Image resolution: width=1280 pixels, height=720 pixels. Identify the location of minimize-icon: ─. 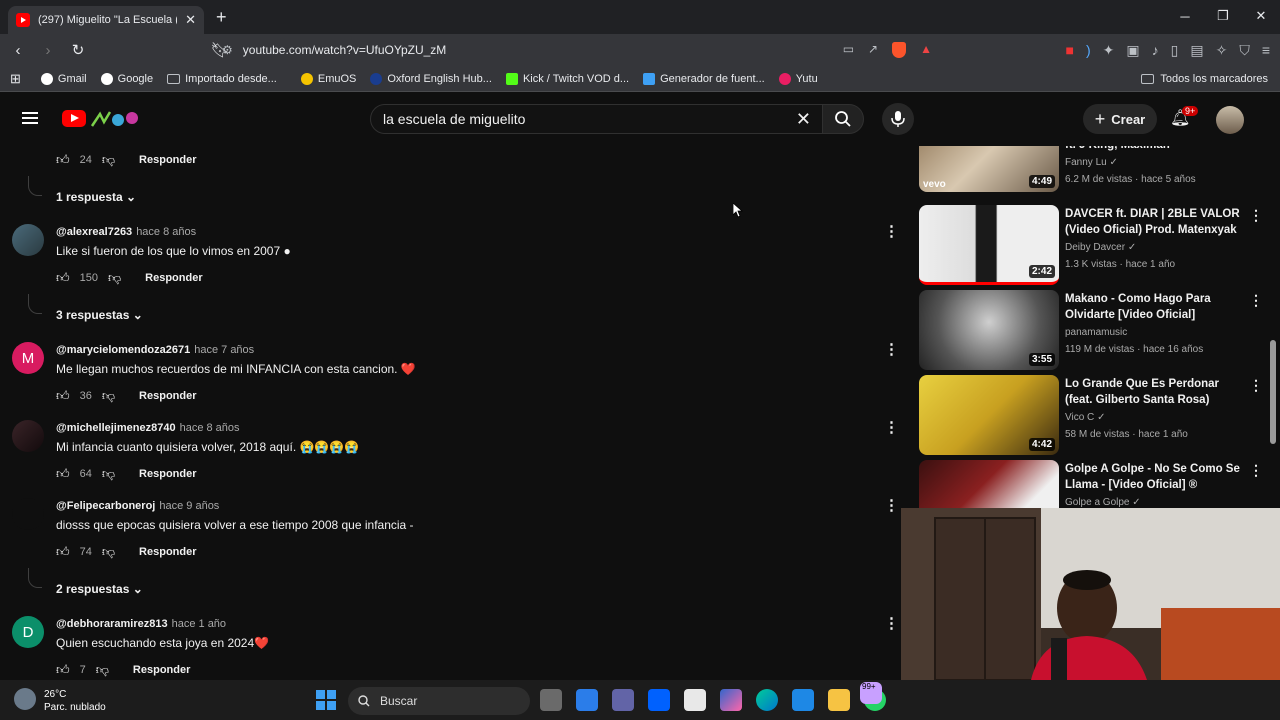
(1185, 16).